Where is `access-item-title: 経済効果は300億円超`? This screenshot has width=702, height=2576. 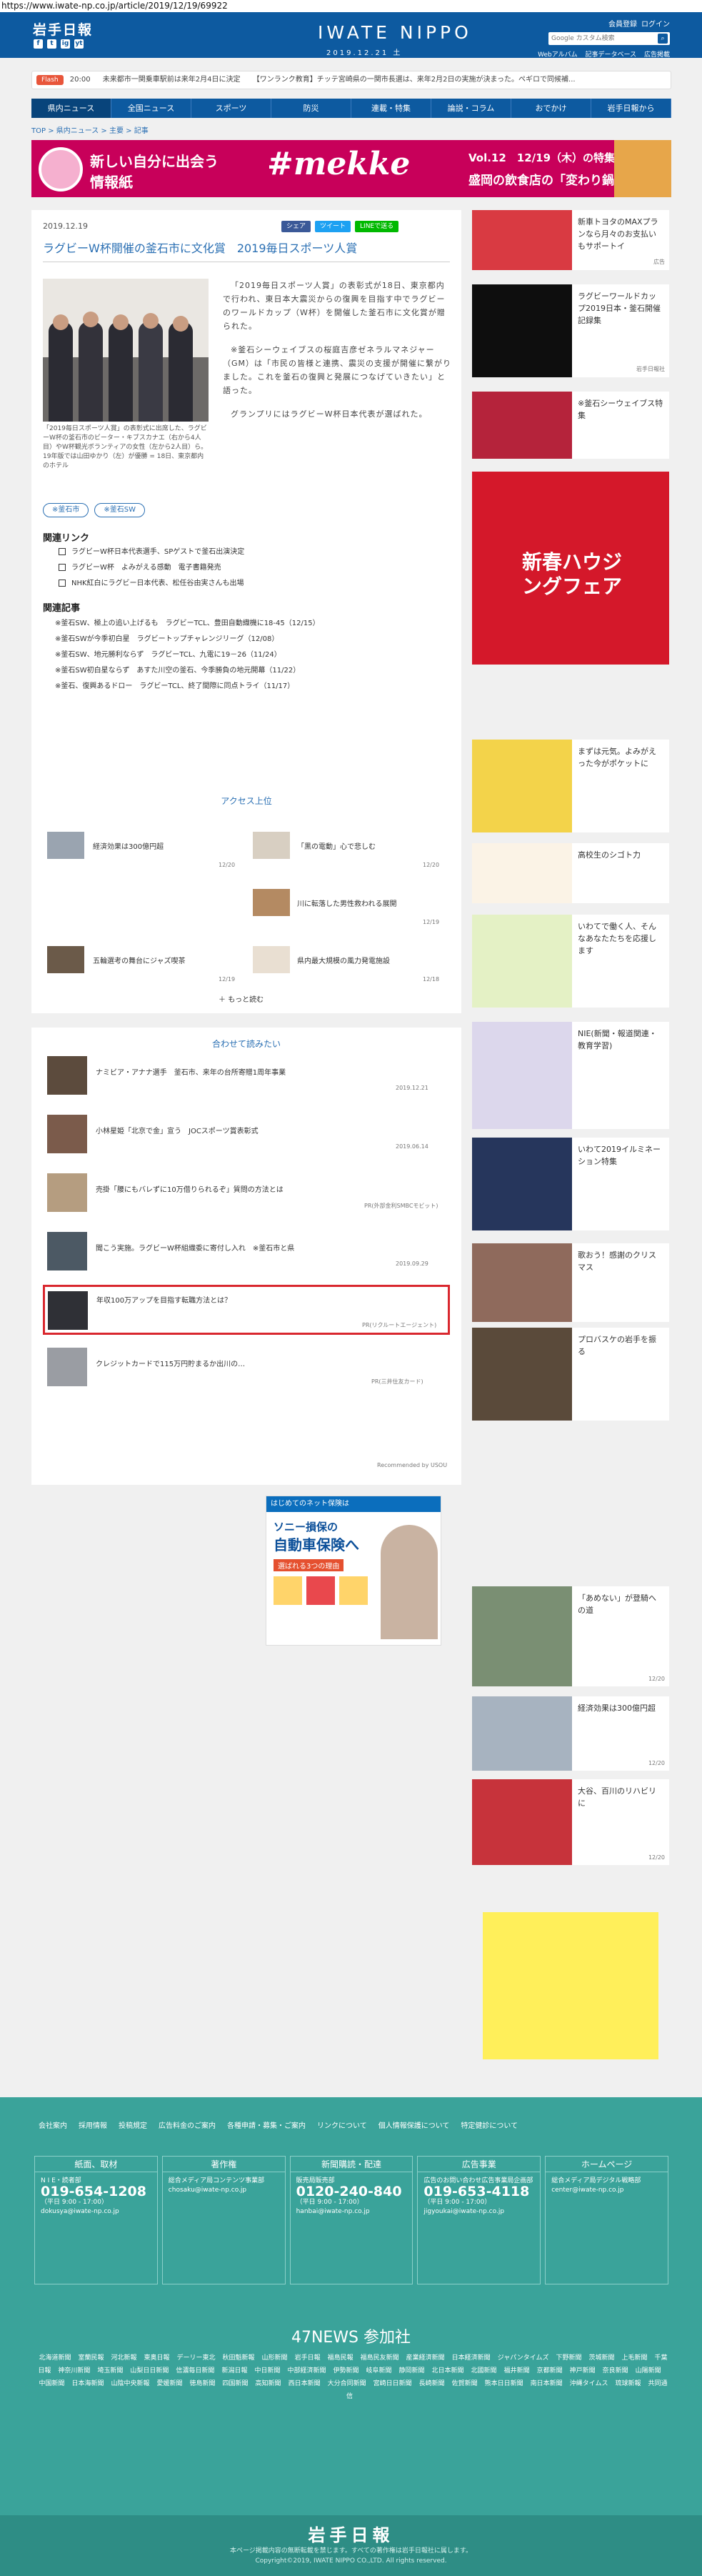 access-item-title: 経済効果は300億円超 is located at coordinates (128, 845).